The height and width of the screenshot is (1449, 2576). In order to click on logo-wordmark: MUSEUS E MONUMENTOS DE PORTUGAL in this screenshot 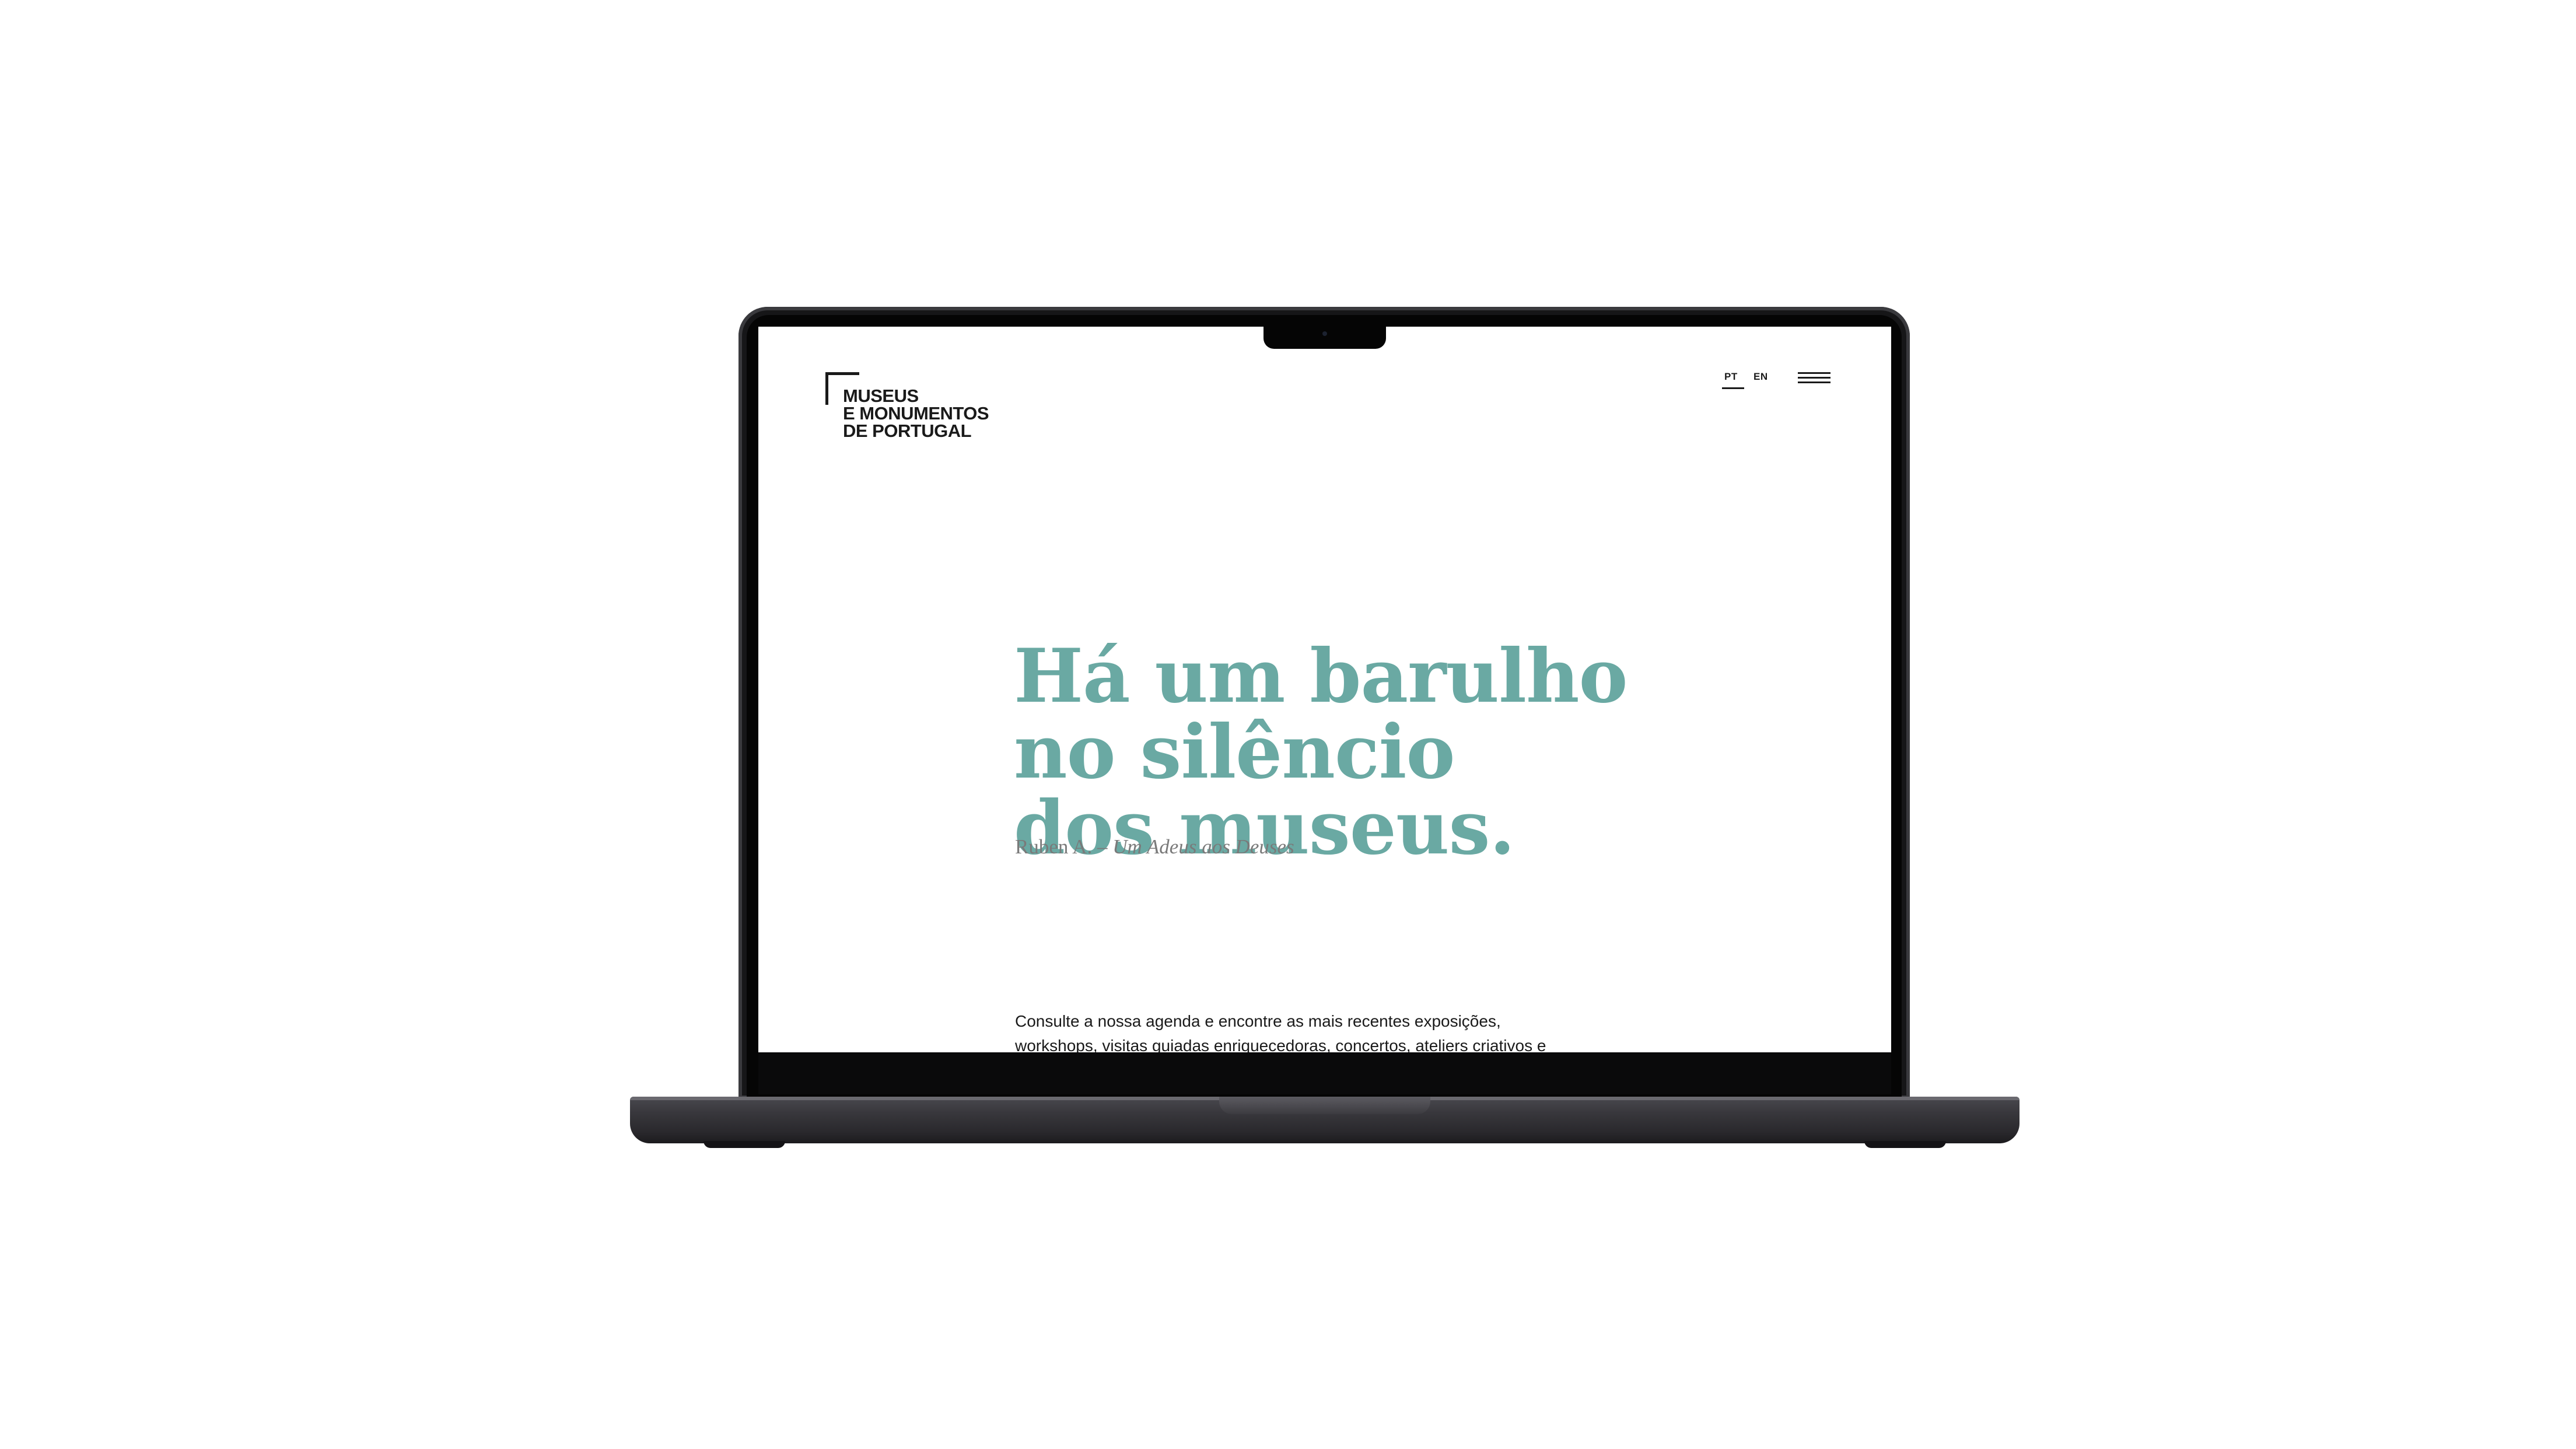, I will do `click(916, 413)`.